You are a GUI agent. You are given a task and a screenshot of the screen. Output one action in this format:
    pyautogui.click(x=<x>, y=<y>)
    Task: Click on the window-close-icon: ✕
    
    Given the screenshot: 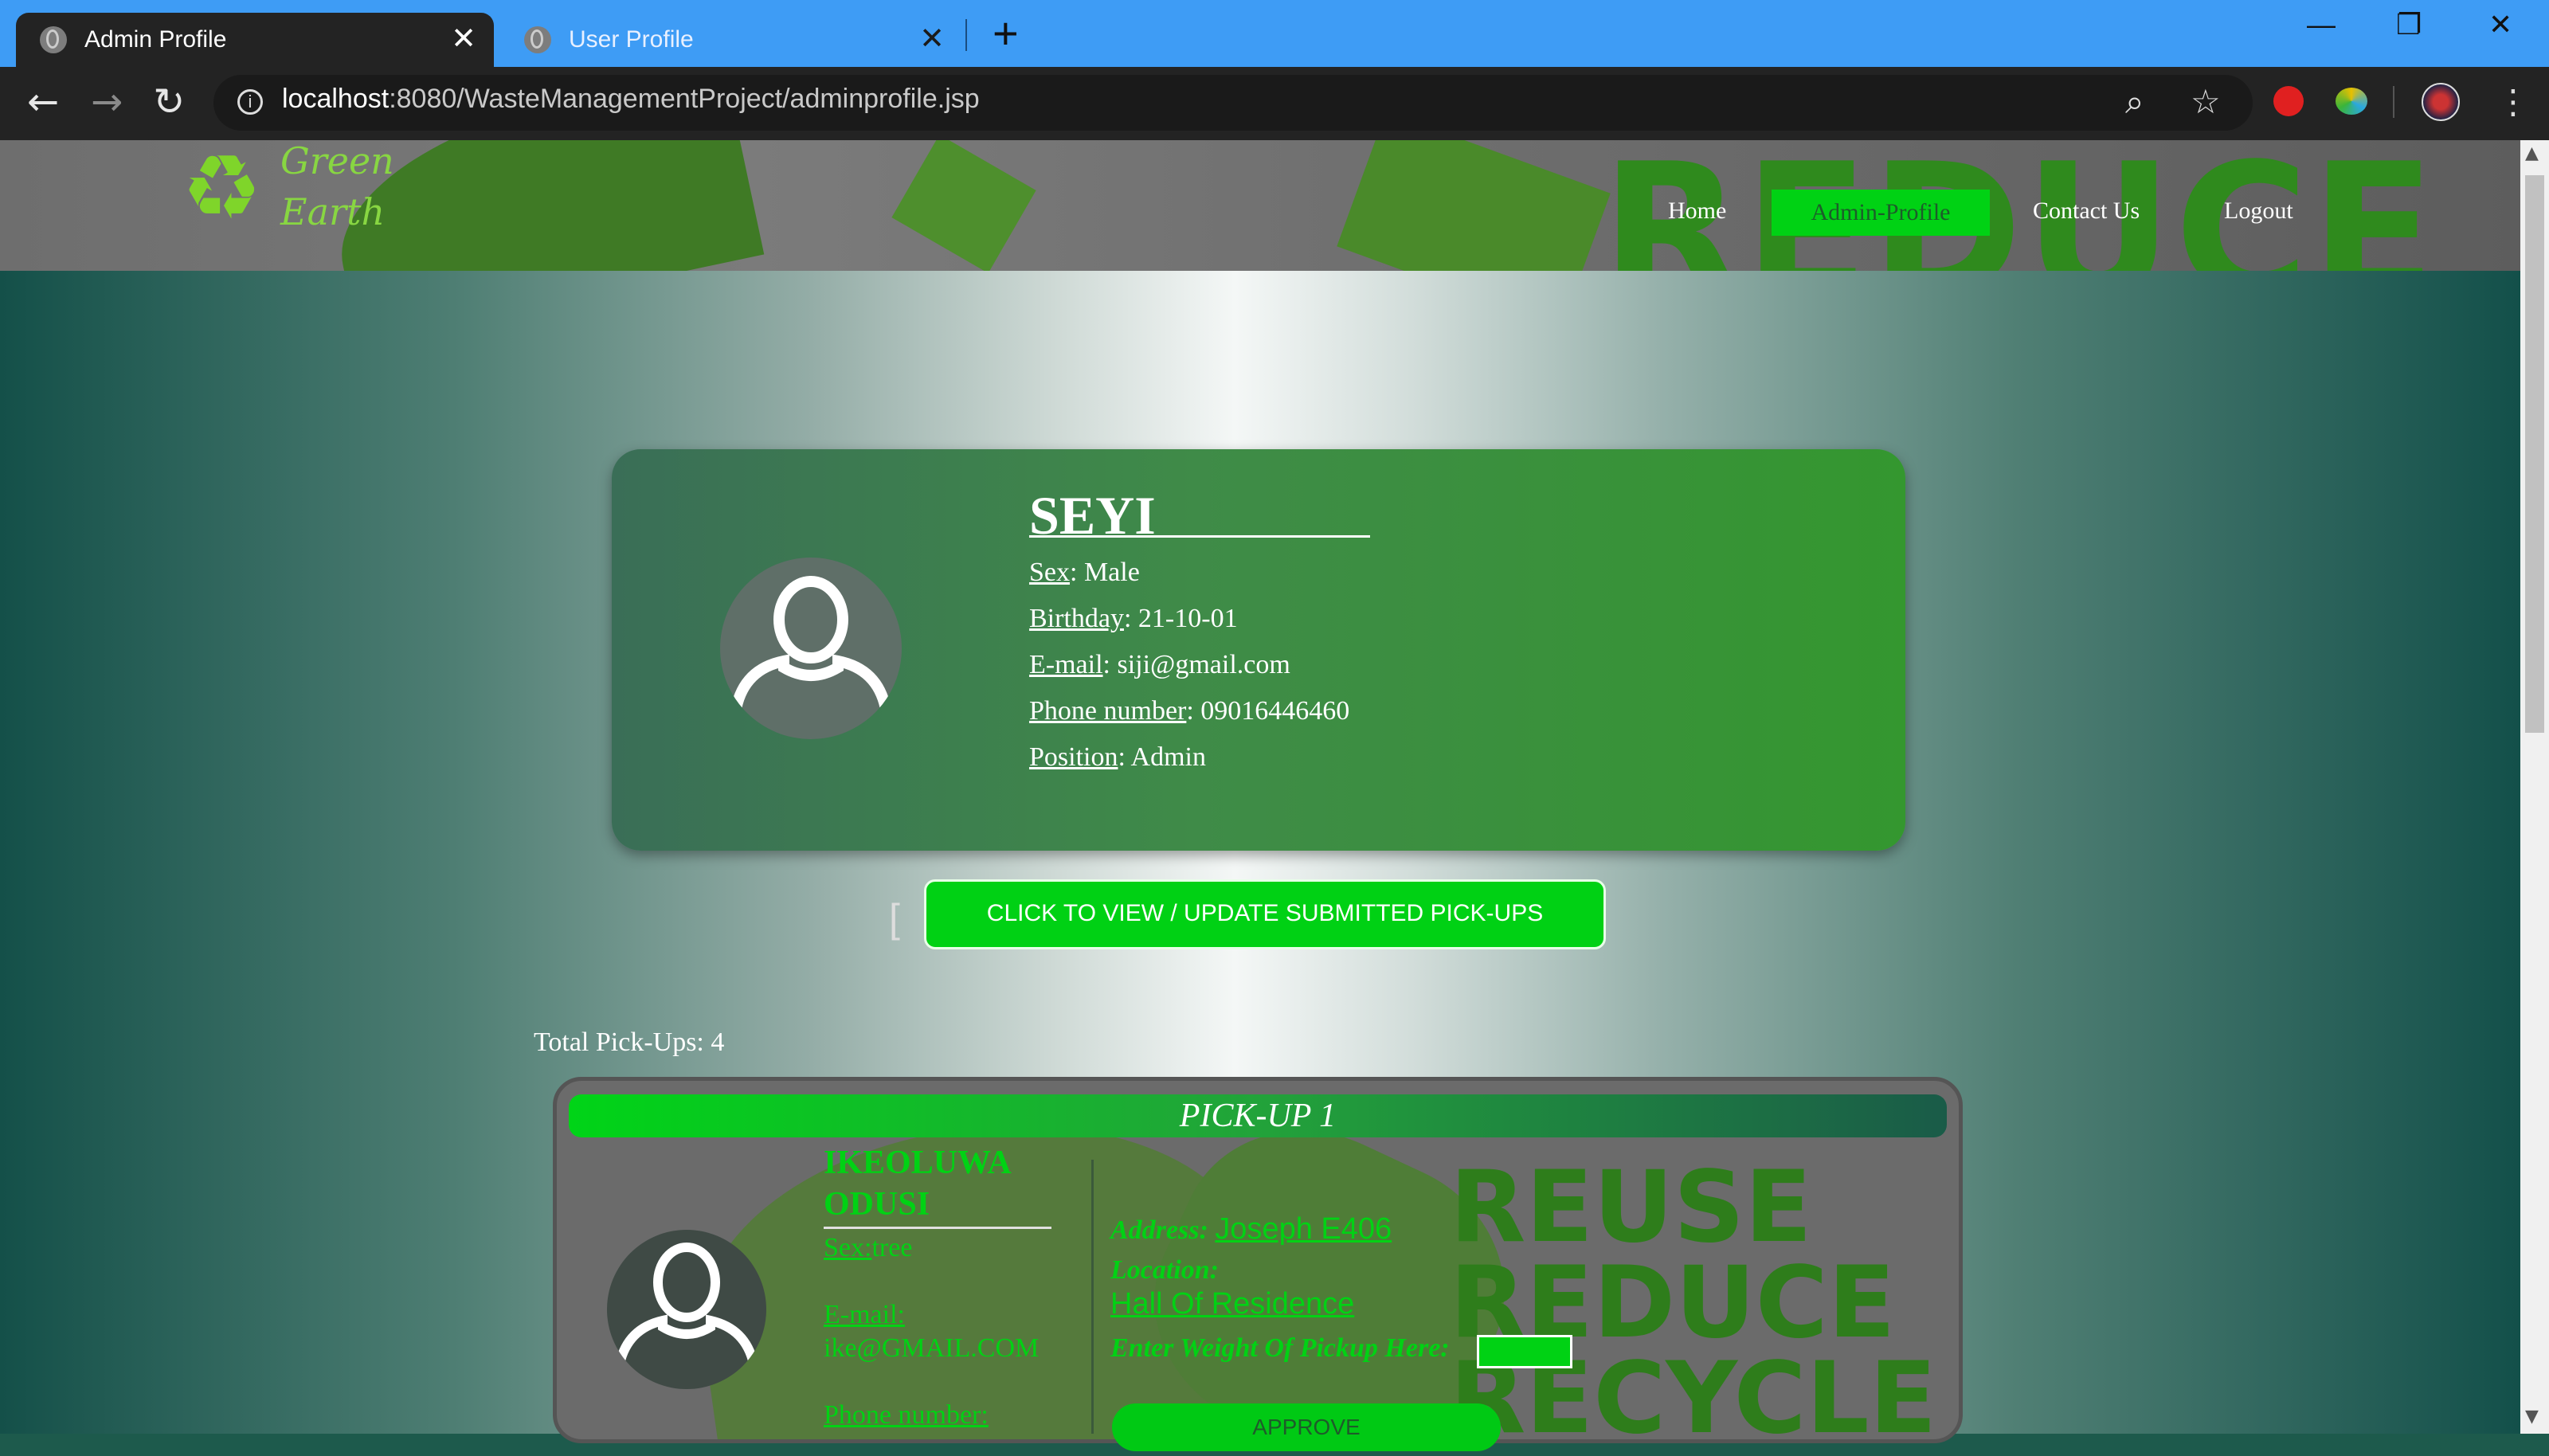 What is the action you would take?
    pyautogui.click(x=2500, y=24)
    